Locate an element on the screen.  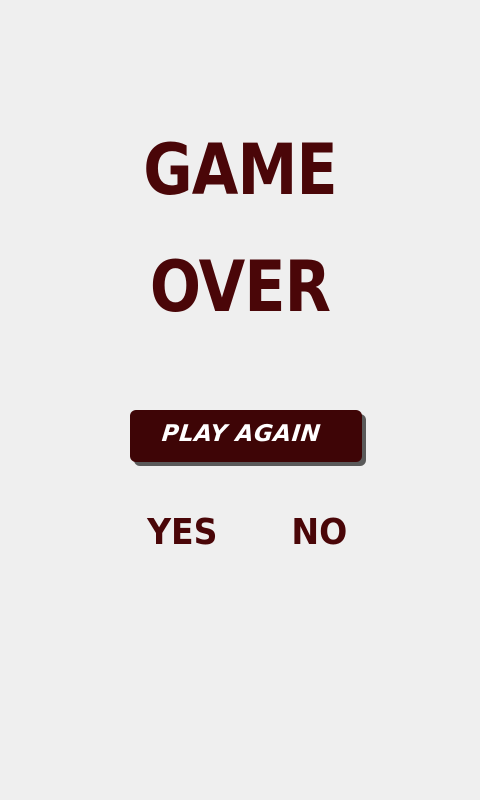
play-again-button: PLAY AGAIN is located at coordinates (246, 436).